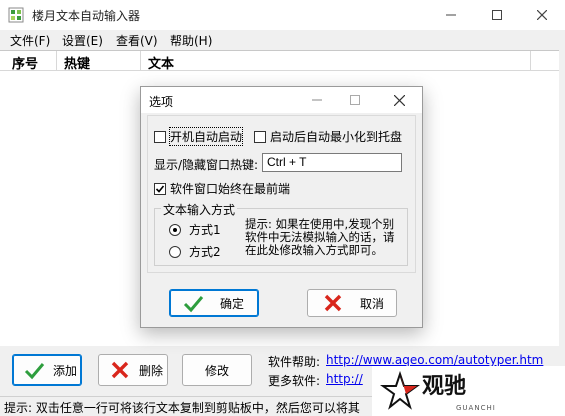 Image resolution: width=565 pixels, height=416 pixels. I want to click on status-text: 提示: 双击任意一行可将该行文本复制到剪贴板中，然后您可以将其, so click(182, 408).